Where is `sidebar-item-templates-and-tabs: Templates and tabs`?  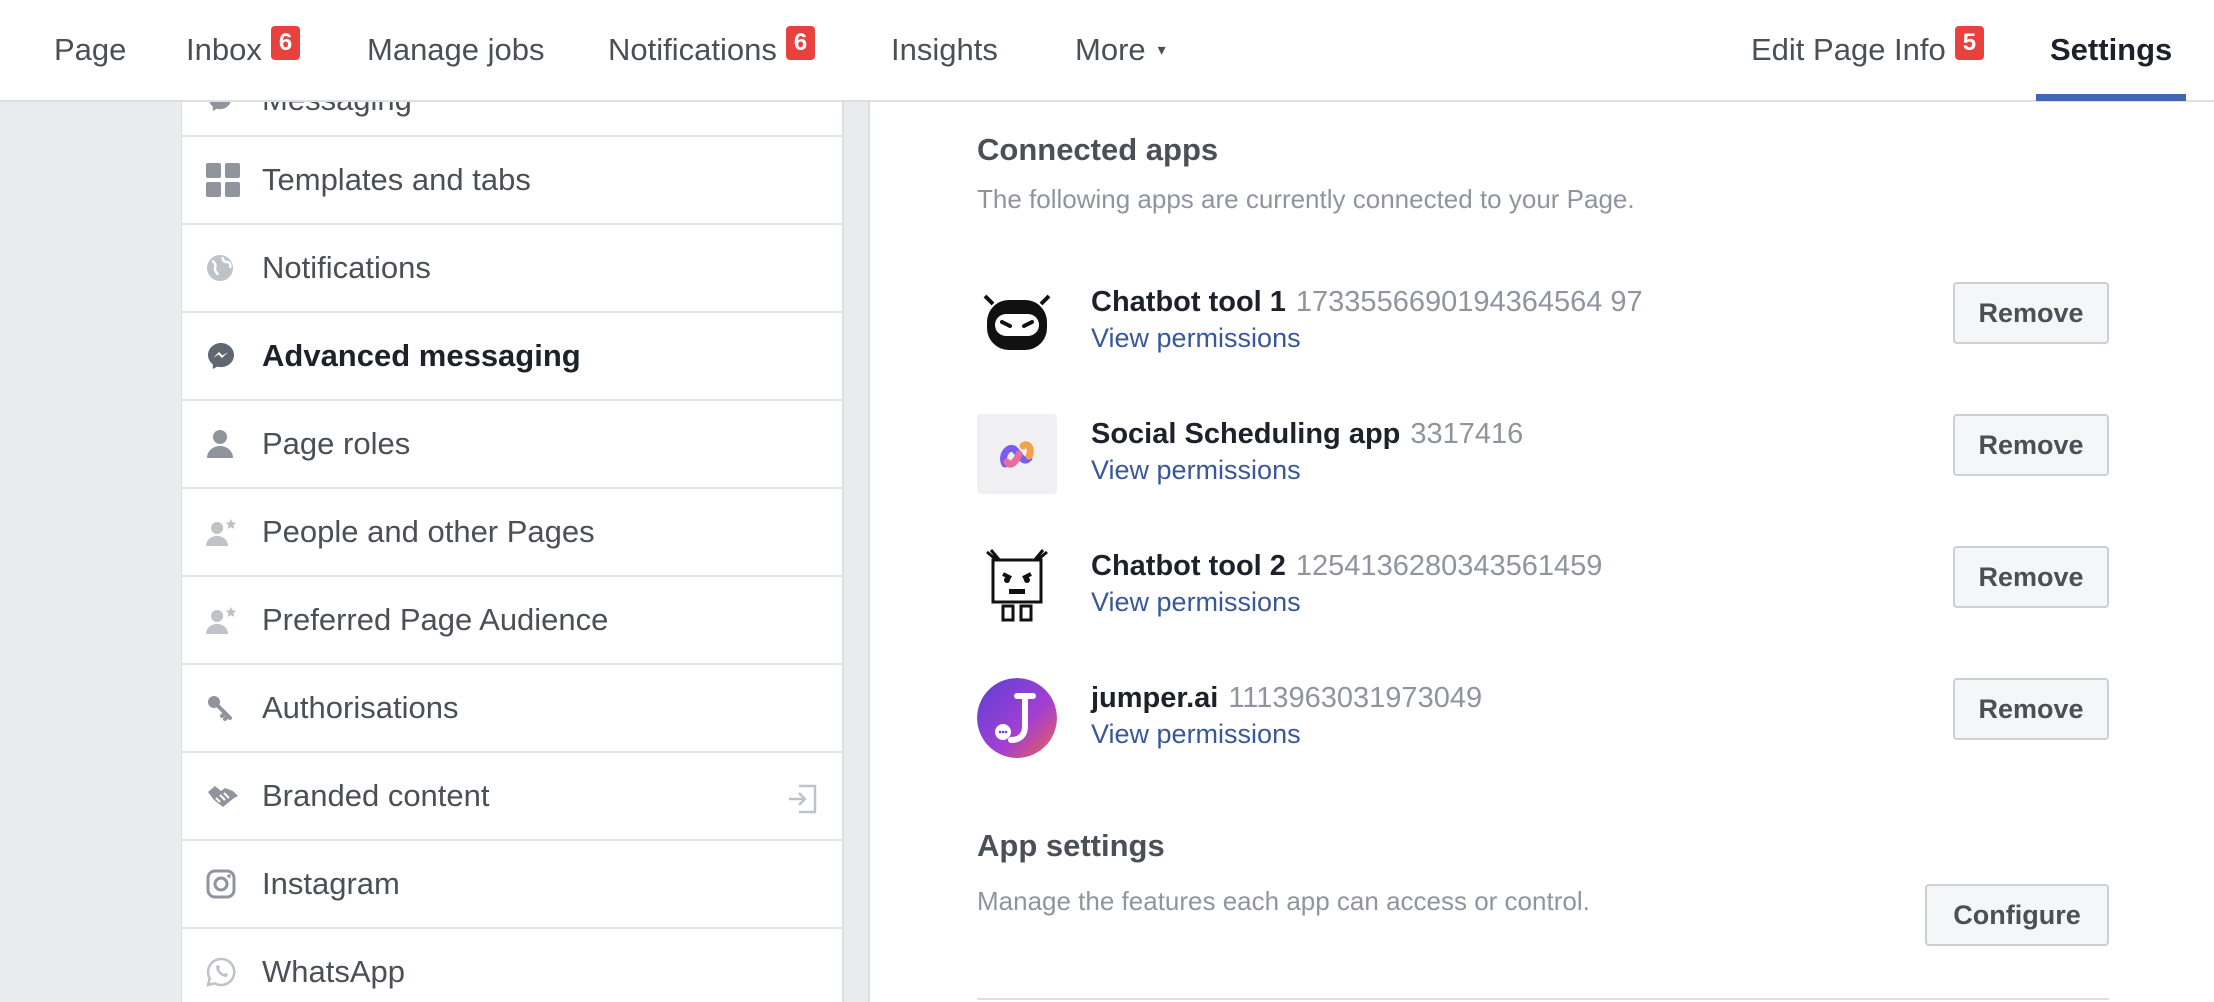
sidebar-item-templates-and-tabs: Templates and tabs is located at coordinates (512, 179).